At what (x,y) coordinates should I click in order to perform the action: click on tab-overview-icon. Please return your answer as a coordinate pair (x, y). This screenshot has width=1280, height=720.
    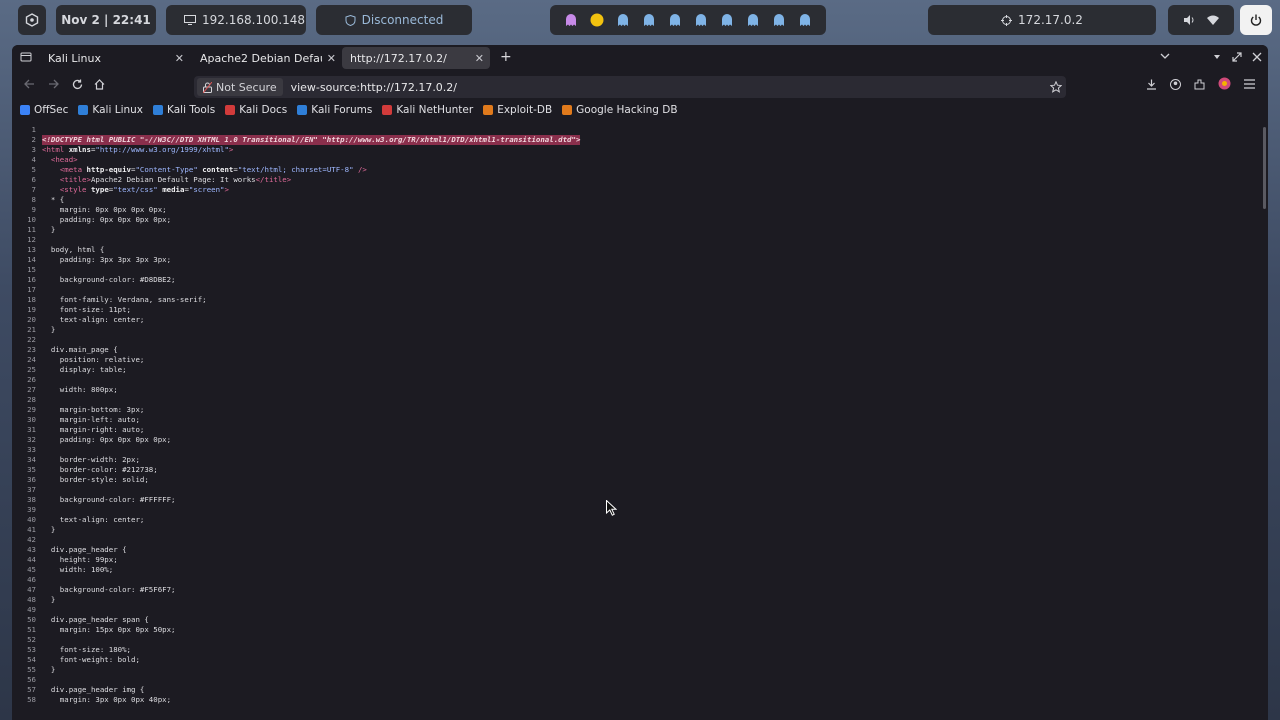
    Looking at the image, I should click on (26, 57).